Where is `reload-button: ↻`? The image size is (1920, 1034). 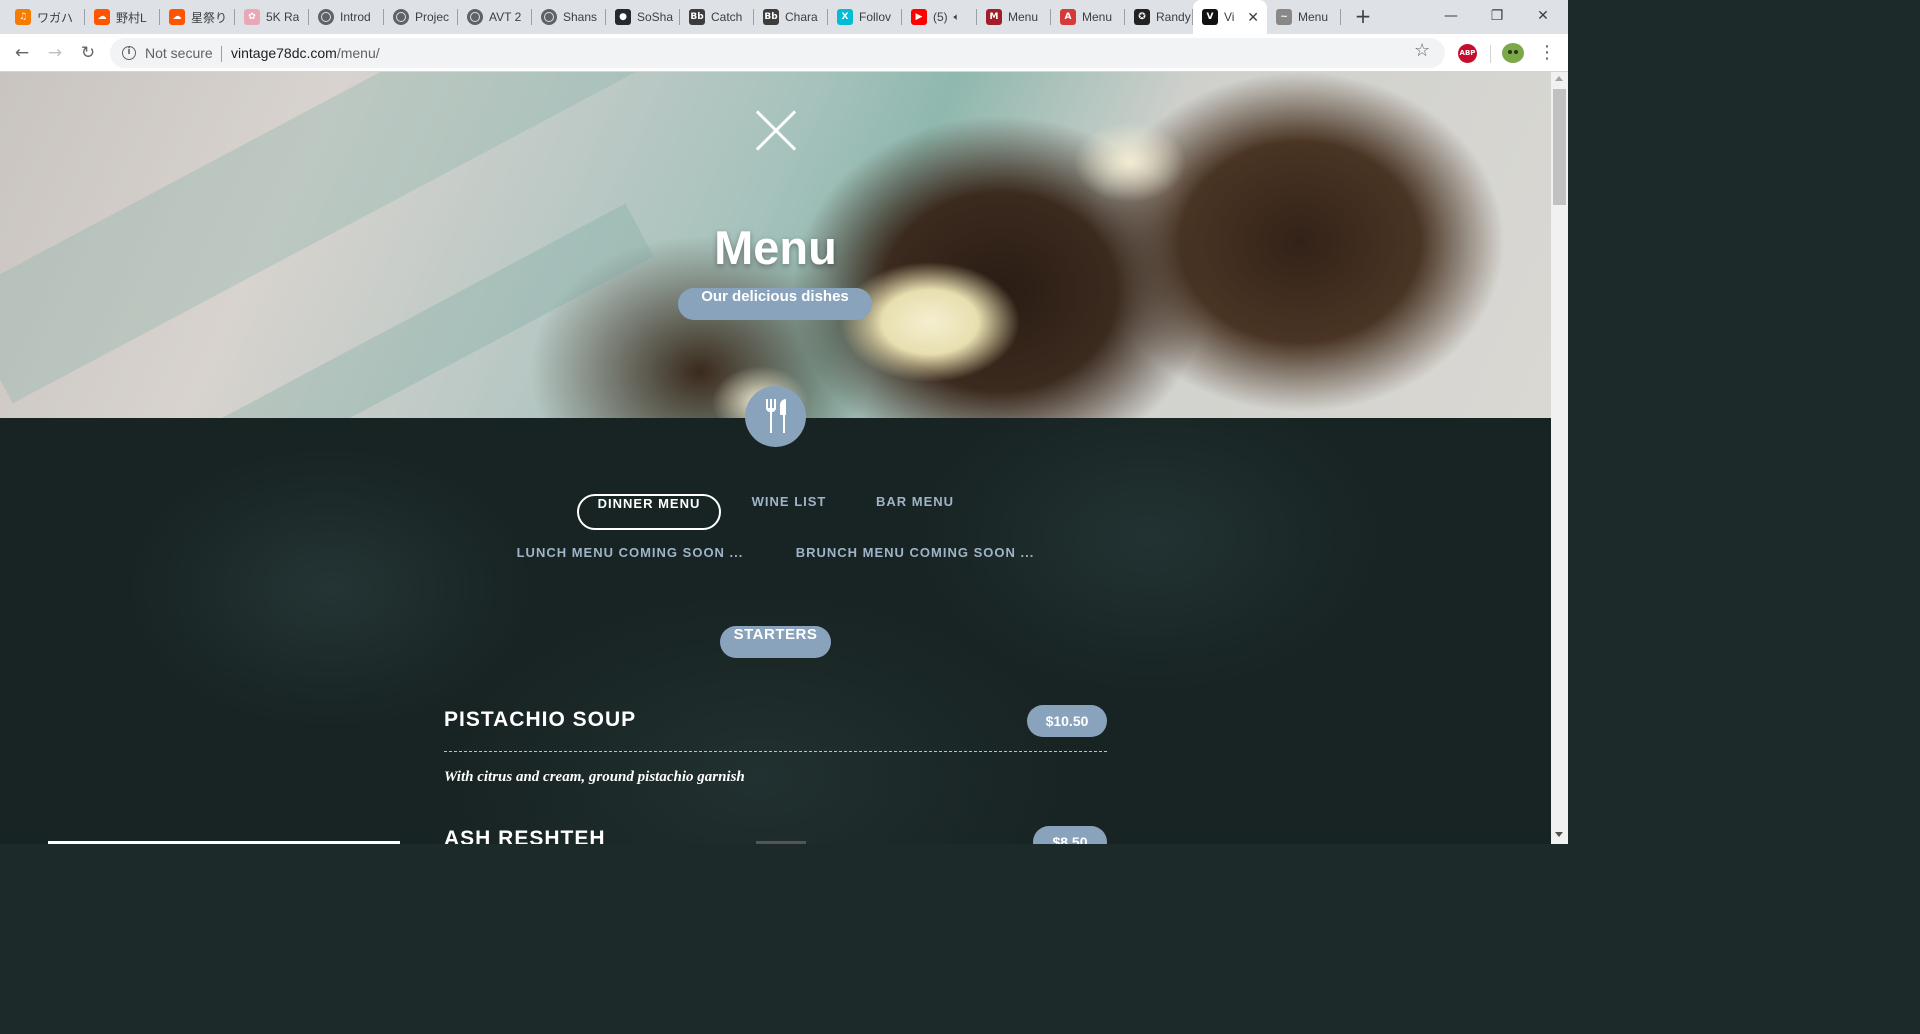 reload-button: ↻ is located at coordinates (88, 53).